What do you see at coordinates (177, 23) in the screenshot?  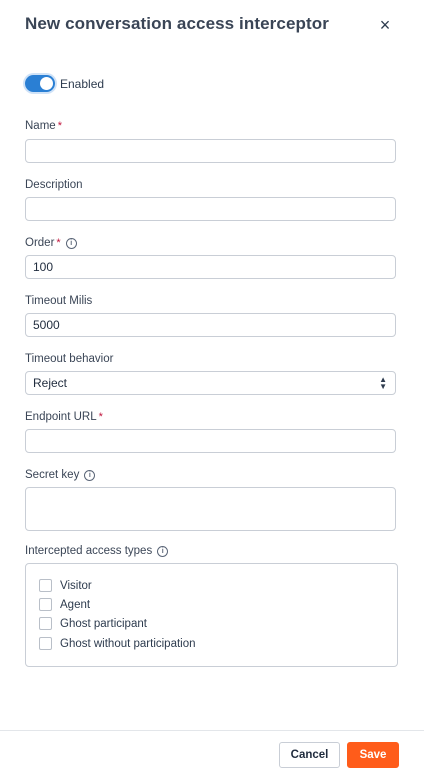 I see `page-title: New conversation access interceptor` at bounding box center [177, 23].